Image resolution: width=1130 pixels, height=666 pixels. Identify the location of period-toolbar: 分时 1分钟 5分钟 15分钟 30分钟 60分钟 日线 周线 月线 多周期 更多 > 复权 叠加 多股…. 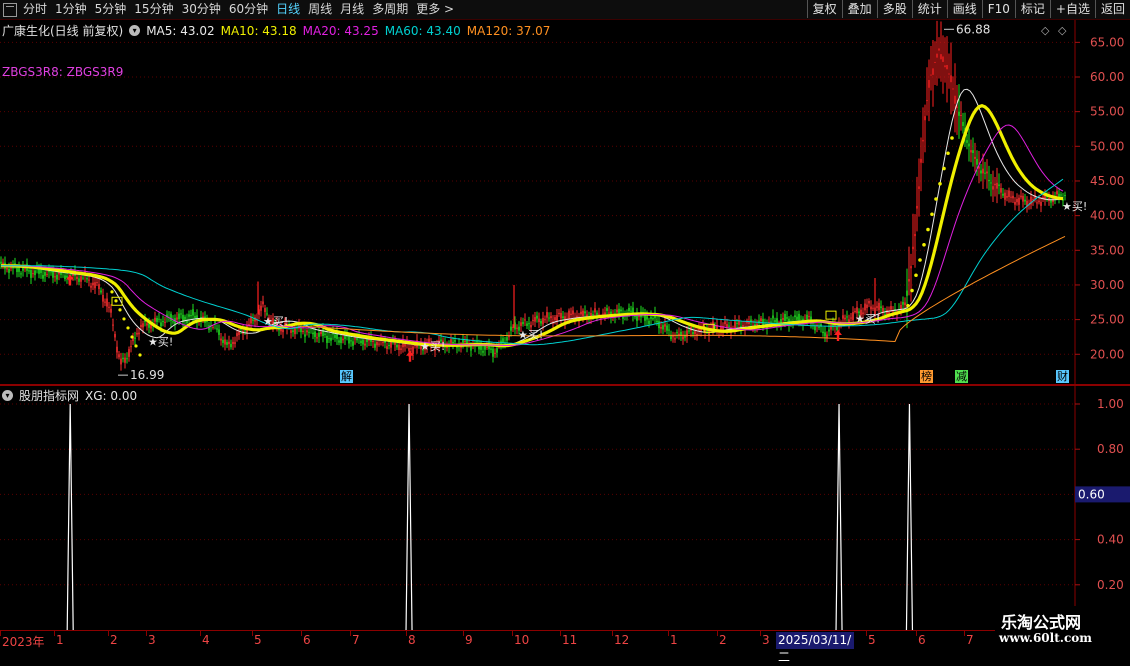
(565, 10).